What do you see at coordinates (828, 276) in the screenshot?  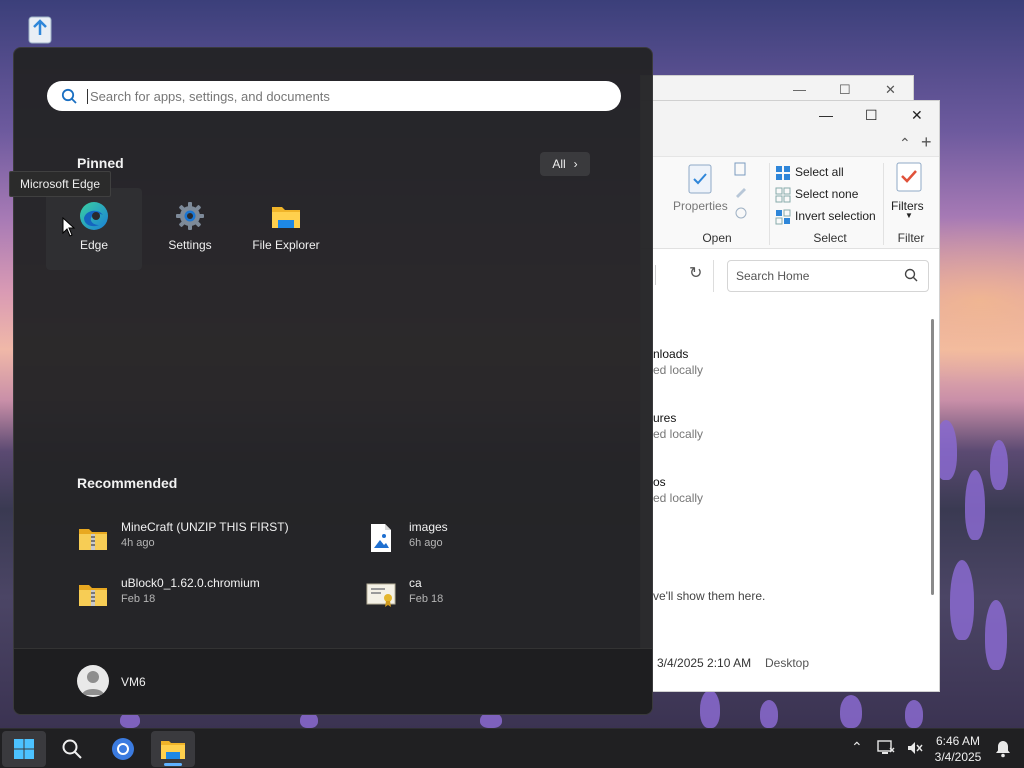 I see `search-home-input: Search Home` at bounding box center [828, 276].